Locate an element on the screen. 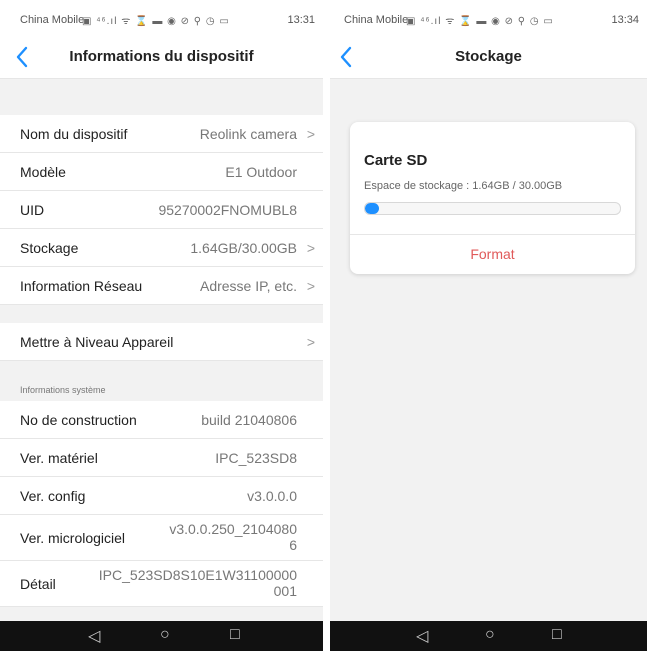 The width and height of the screenshot is (647, 651). storage-progress-fill is located at coordinates (372, 208).